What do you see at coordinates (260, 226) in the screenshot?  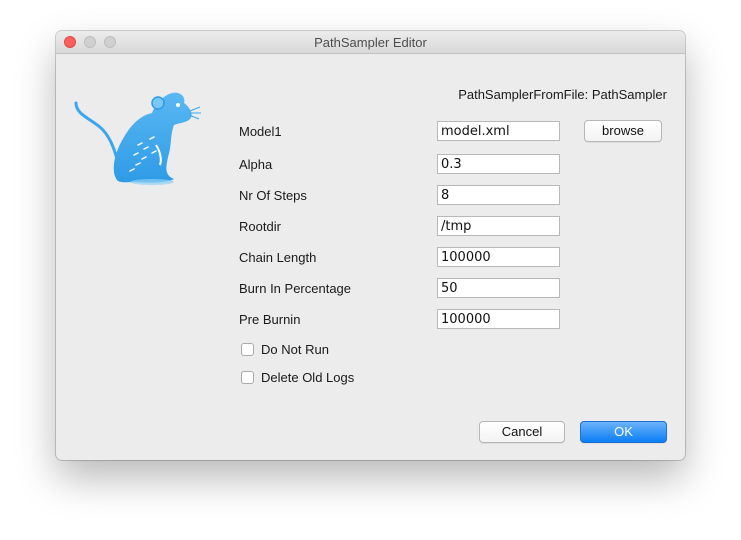 I see `rootdir-label: Rootdir` at bounding box center [260, 226].